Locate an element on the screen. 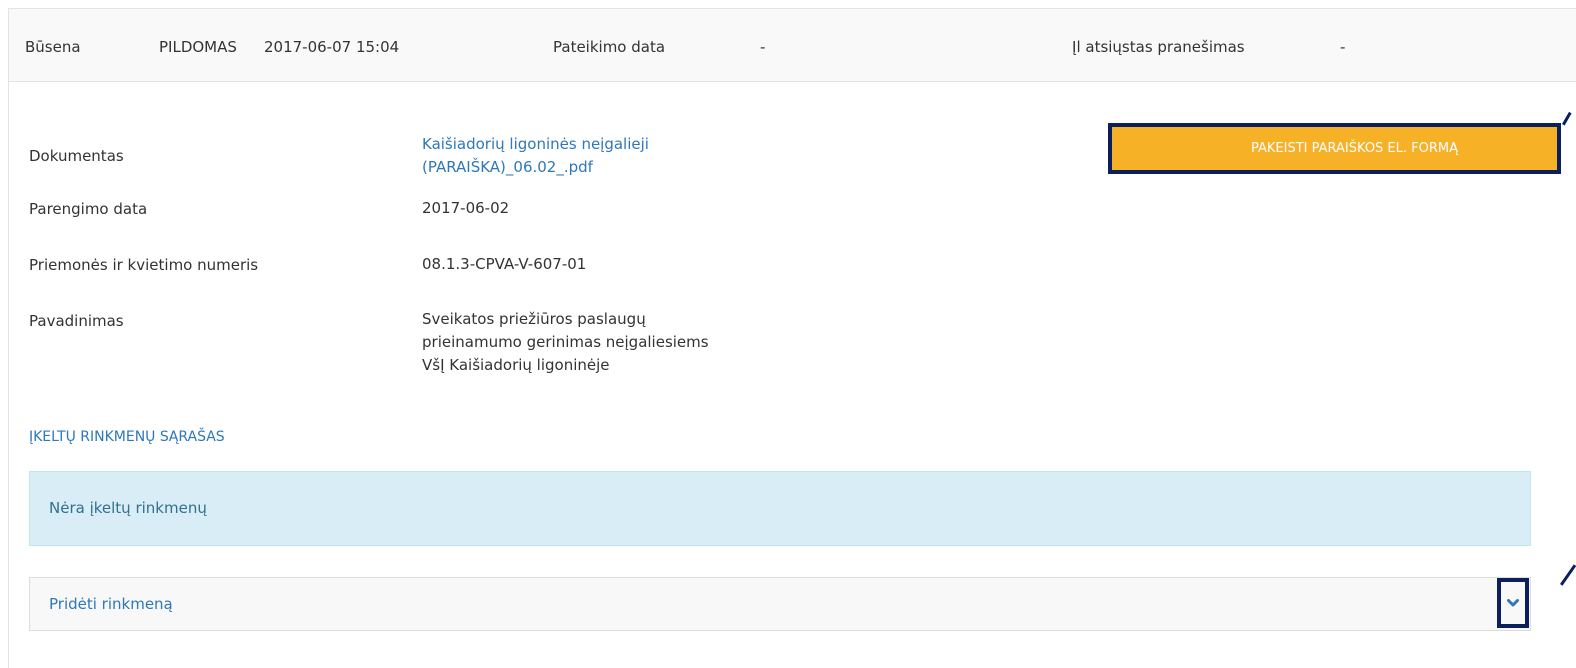 The height and width of the screenshot is (668, 1576). document-link-line2: (PARAIŠKA)_06.02_.pdf is located at coordinates (507, 167).